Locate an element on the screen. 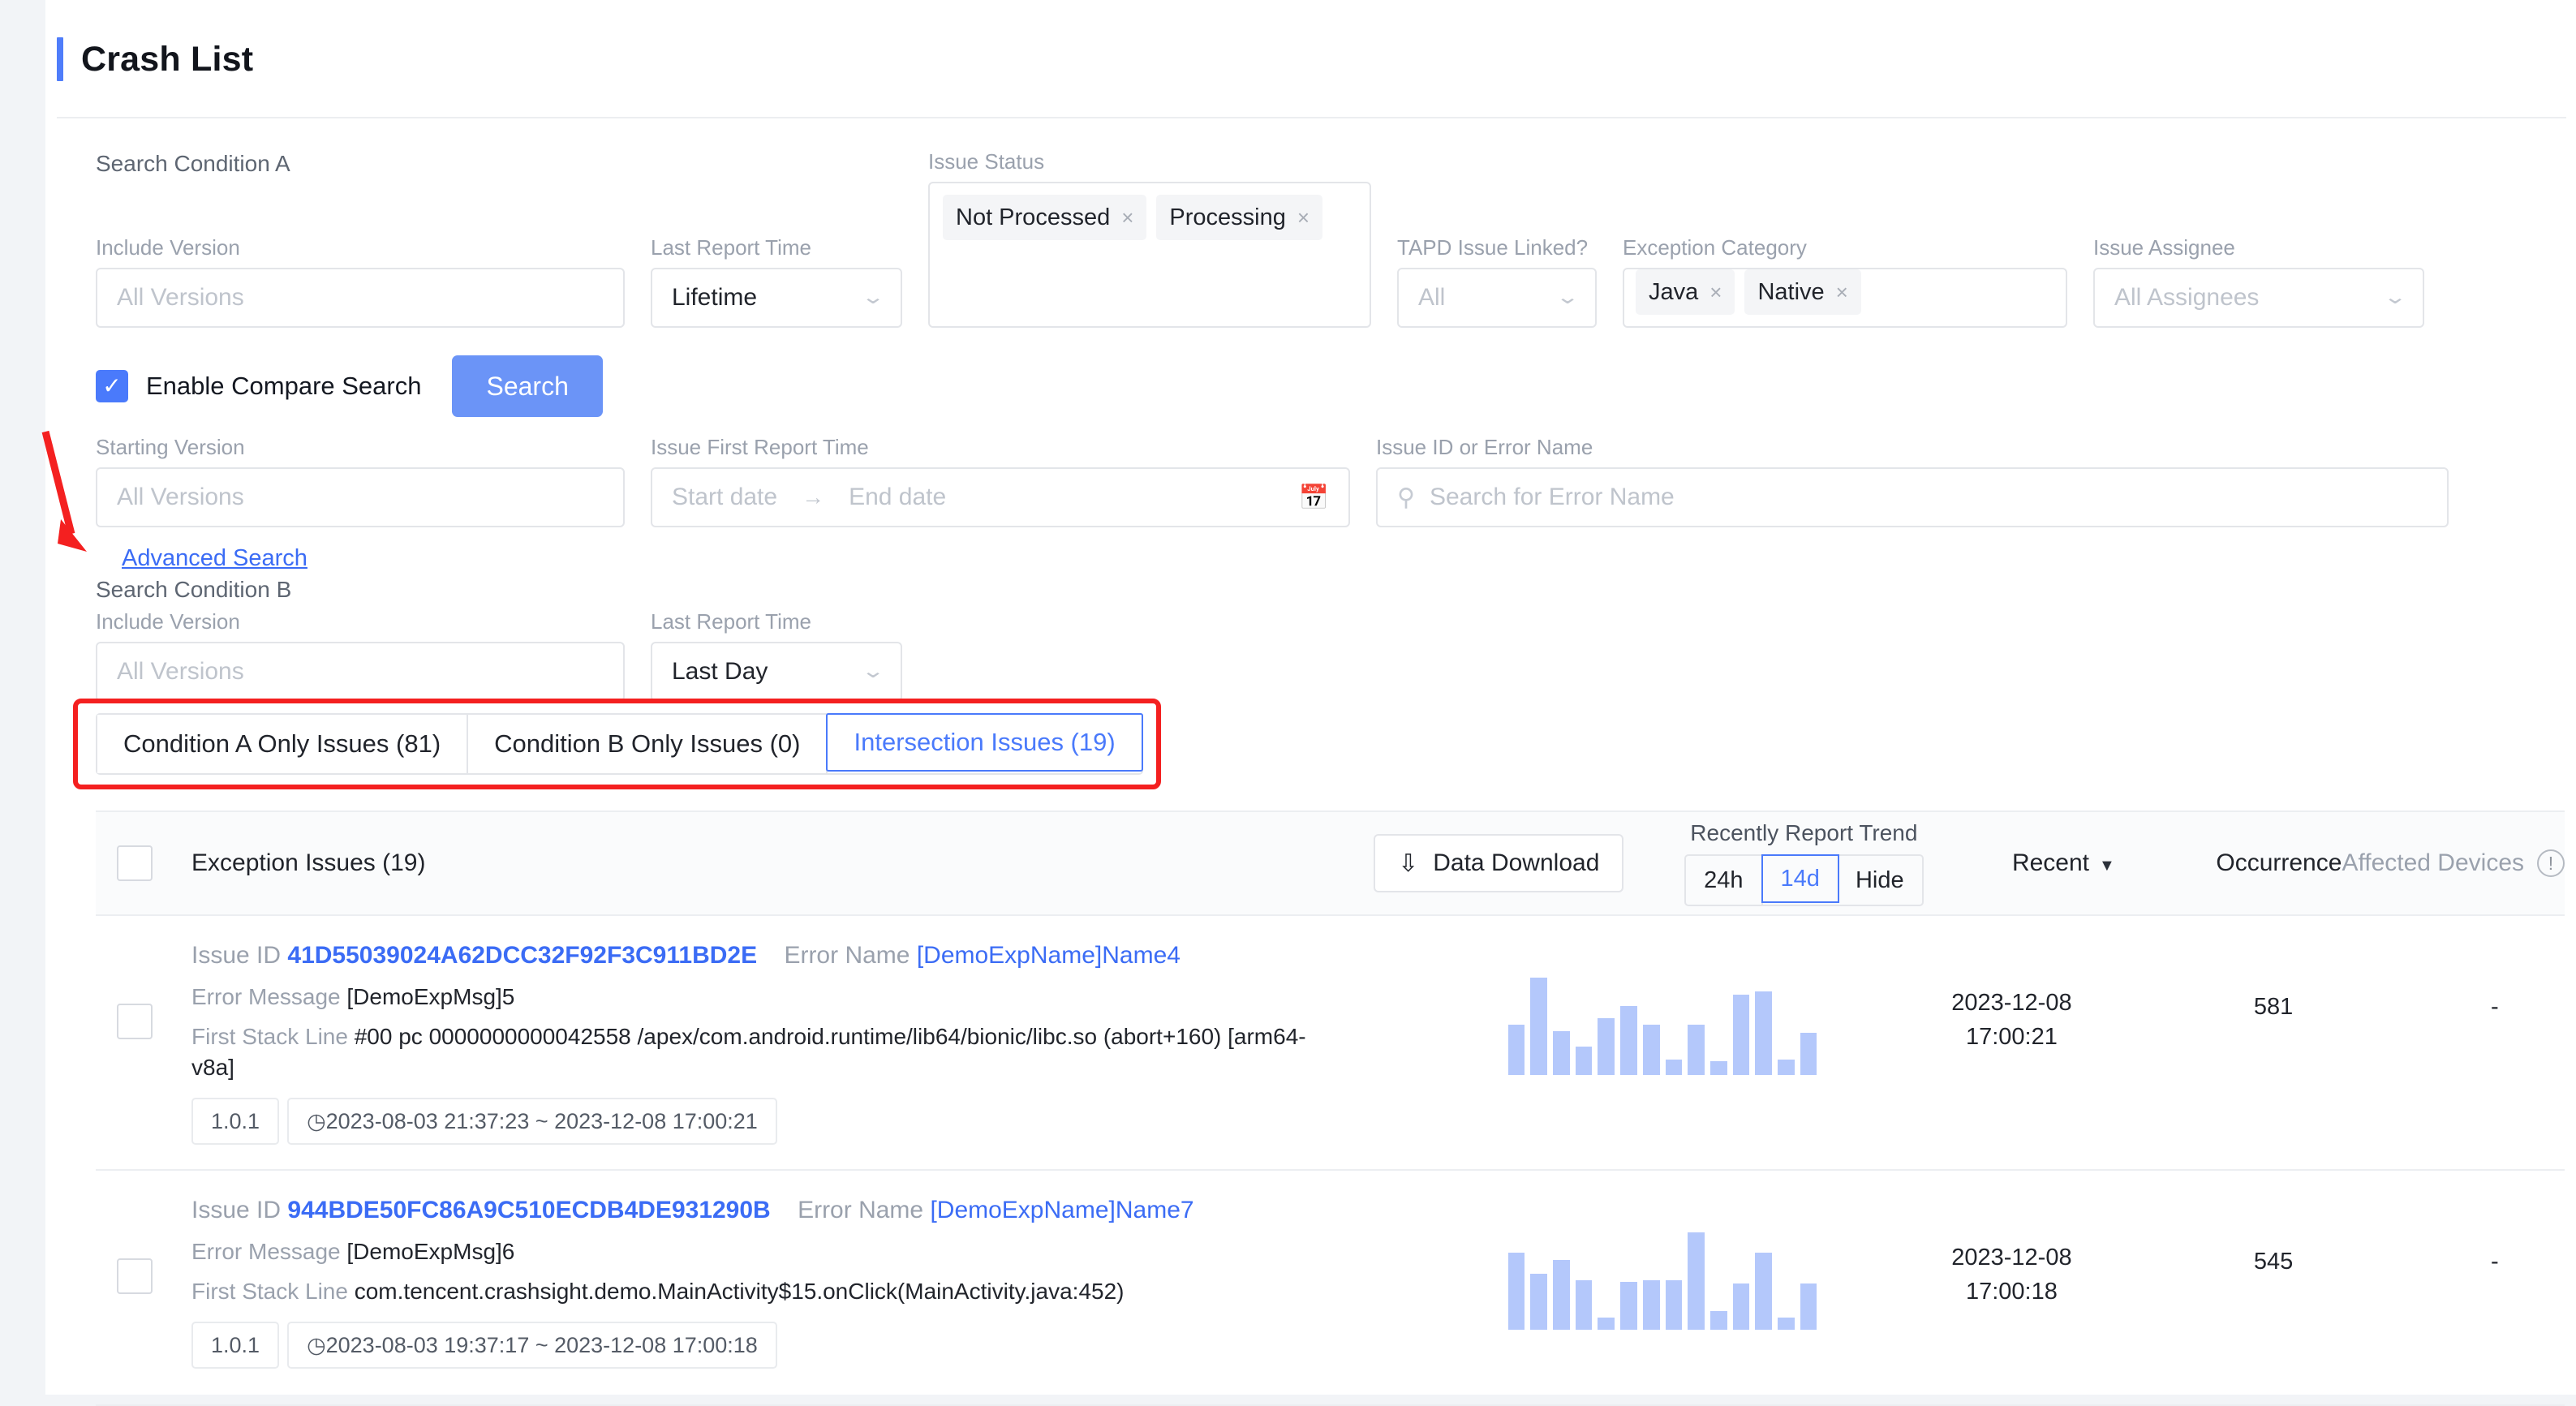 This screenshot has width=2576, height=1406. issue-id-or-error-name-input: ⚲ Search for Error Name is located at coordinates (1912, 497).